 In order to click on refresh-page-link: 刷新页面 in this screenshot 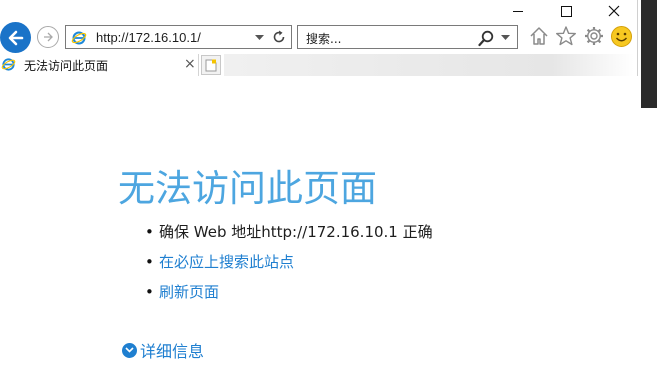, I will do `click(189, 292)`.